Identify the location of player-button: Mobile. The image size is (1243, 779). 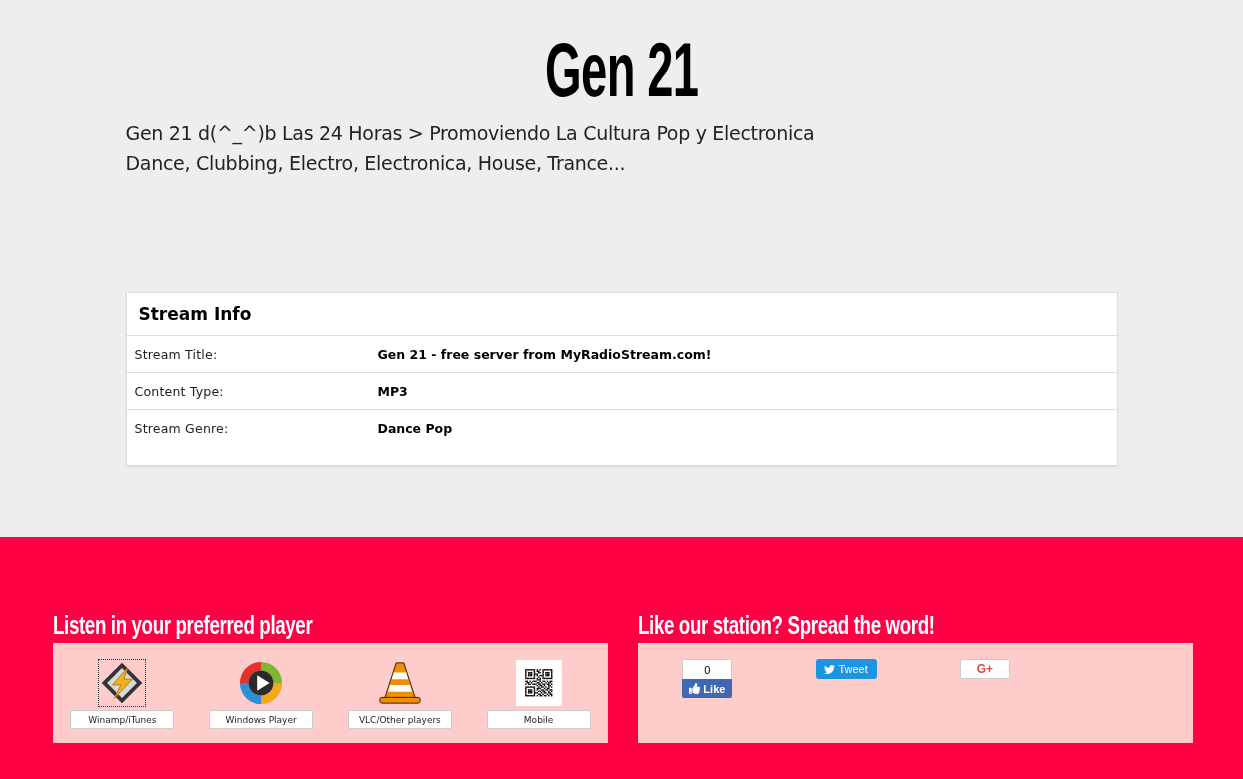
(538, 719).